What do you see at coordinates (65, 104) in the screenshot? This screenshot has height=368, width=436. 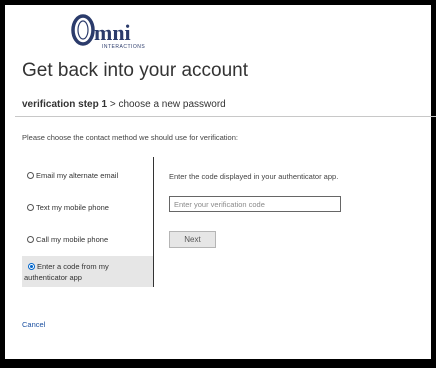 I see `step-current: verification step 1` at bounding box center [65, 104].